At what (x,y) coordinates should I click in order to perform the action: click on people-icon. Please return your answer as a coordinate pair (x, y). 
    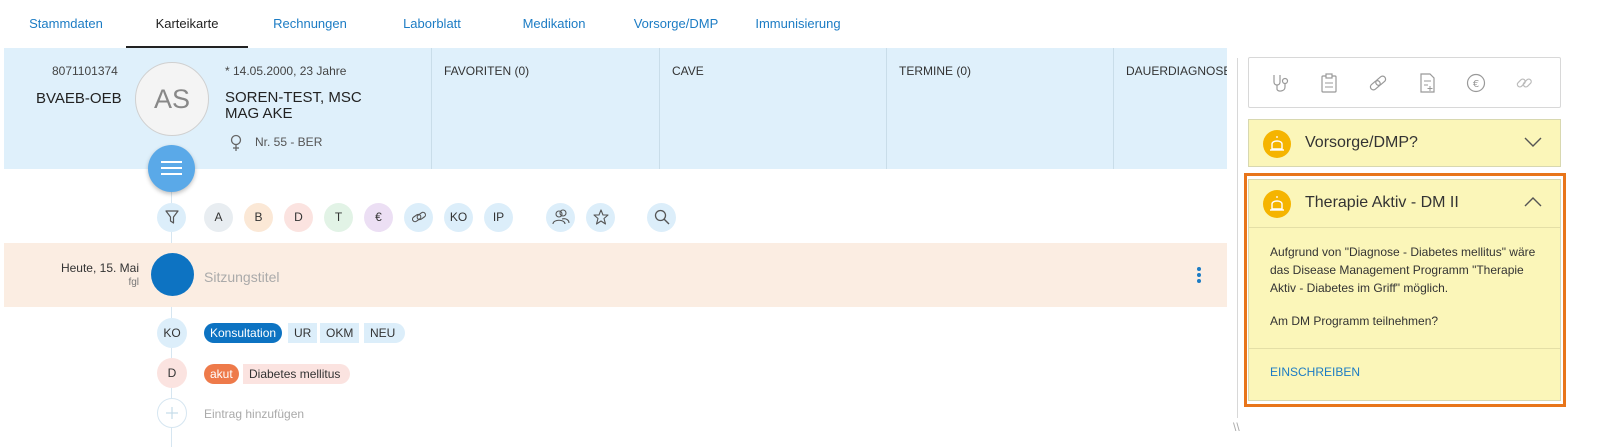
    Looking at the image, I should click on (560, 217).